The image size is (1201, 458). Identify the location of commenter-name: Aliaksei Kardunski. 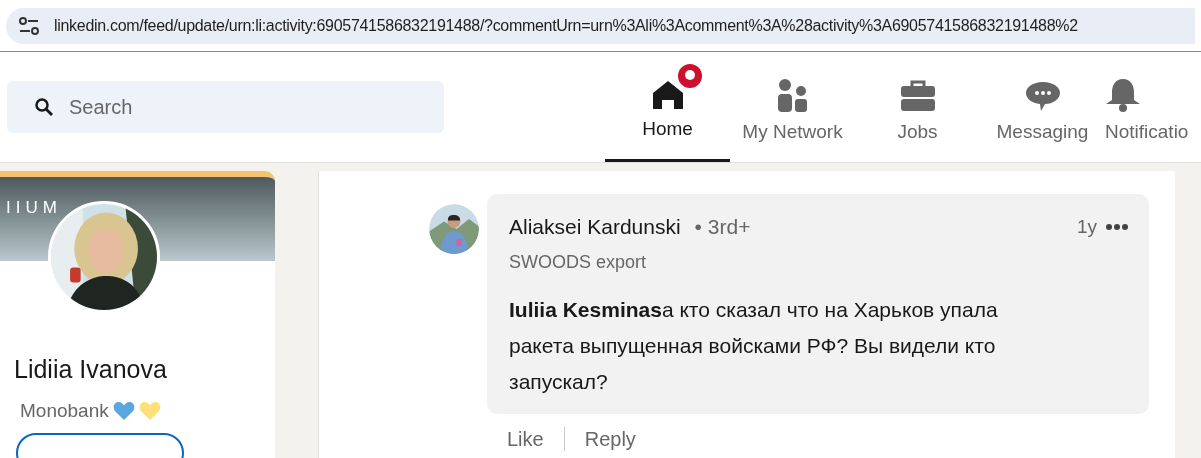
(595, 227).